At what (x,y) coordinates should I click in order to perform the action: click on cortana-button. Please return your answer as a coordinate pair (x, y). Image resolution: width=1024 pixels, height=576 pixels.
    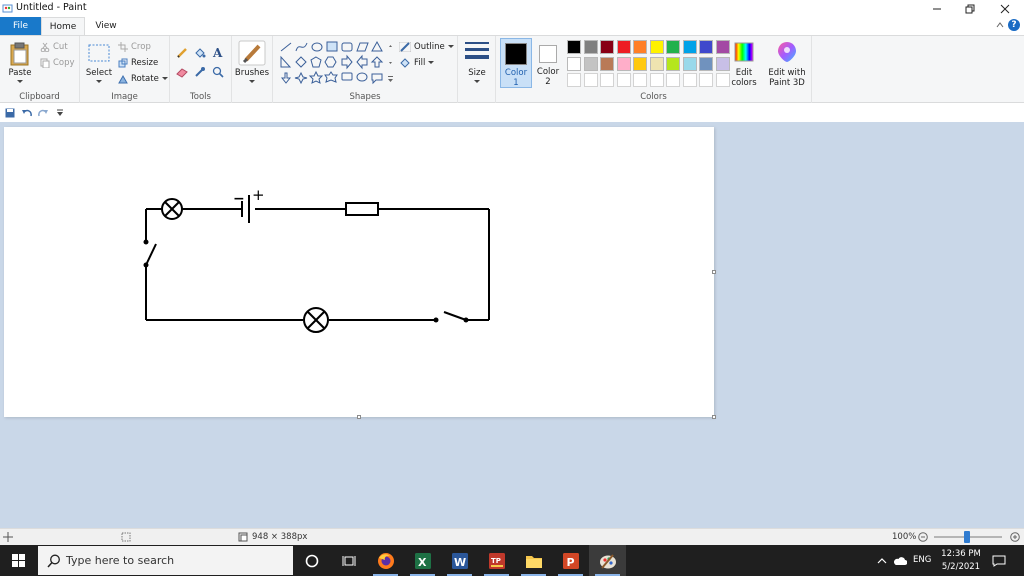
    Looking at the image, I should click on (311, 560).